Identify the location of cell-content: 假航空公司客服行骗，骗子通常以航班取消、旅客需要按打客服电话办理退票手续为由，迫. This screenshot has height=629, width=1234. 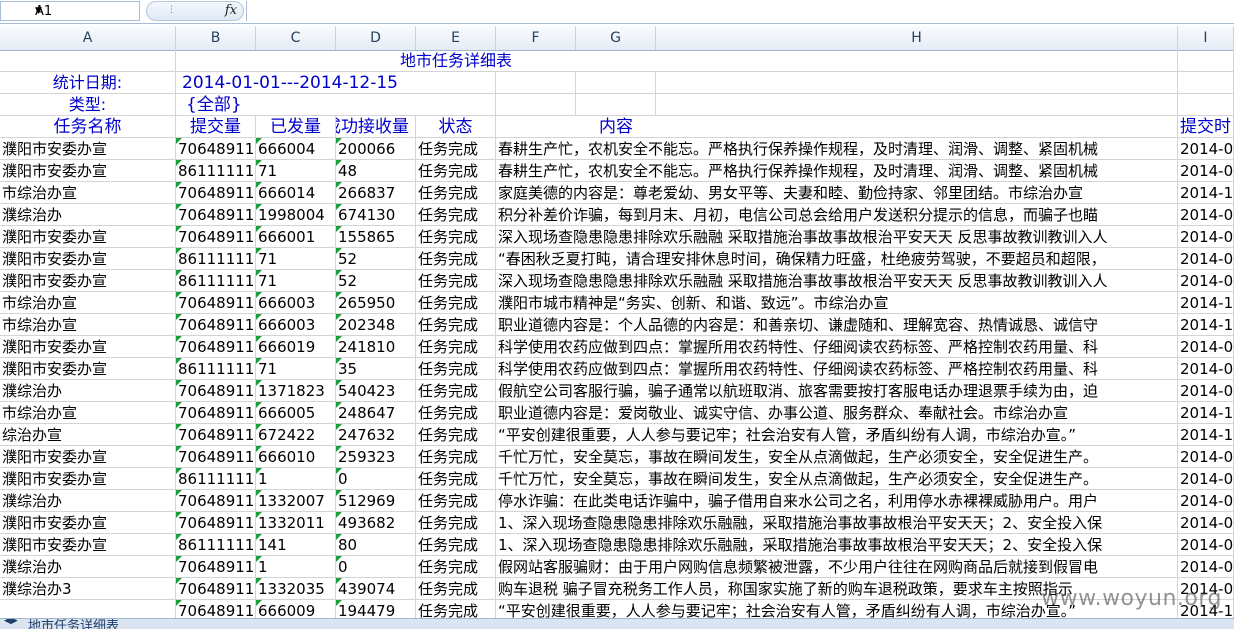
(837, 391).